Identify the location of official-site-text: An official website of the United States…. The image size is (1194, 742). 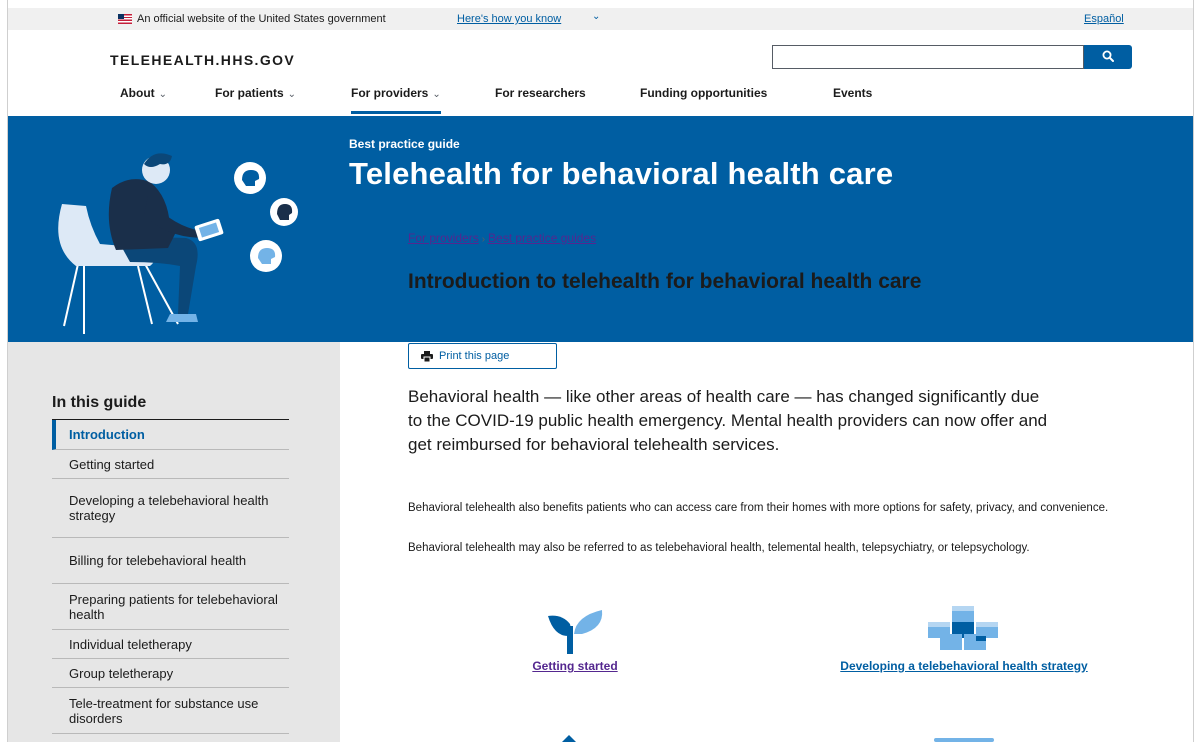
(261, 19).